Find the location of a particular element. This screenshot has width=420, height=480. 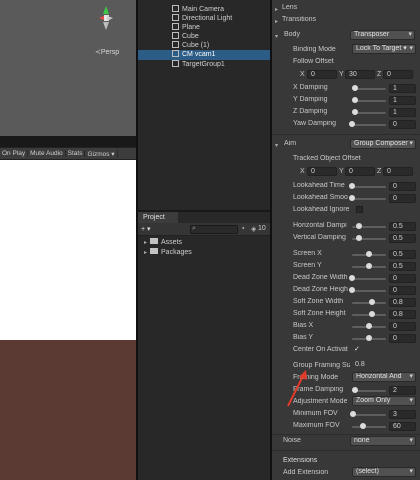

lookahead-time-slider-handle is located at coordinates (352, 186).